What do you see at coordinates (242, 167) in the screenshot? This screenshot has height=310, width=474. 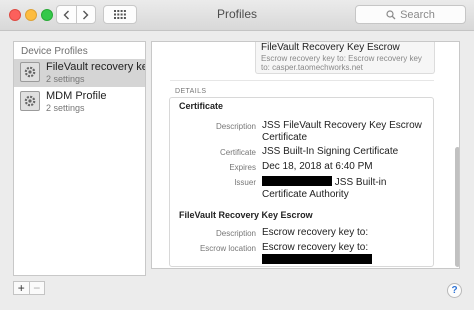 I see `certificate-expires-label: Expires` at bounding box center [242, 167].